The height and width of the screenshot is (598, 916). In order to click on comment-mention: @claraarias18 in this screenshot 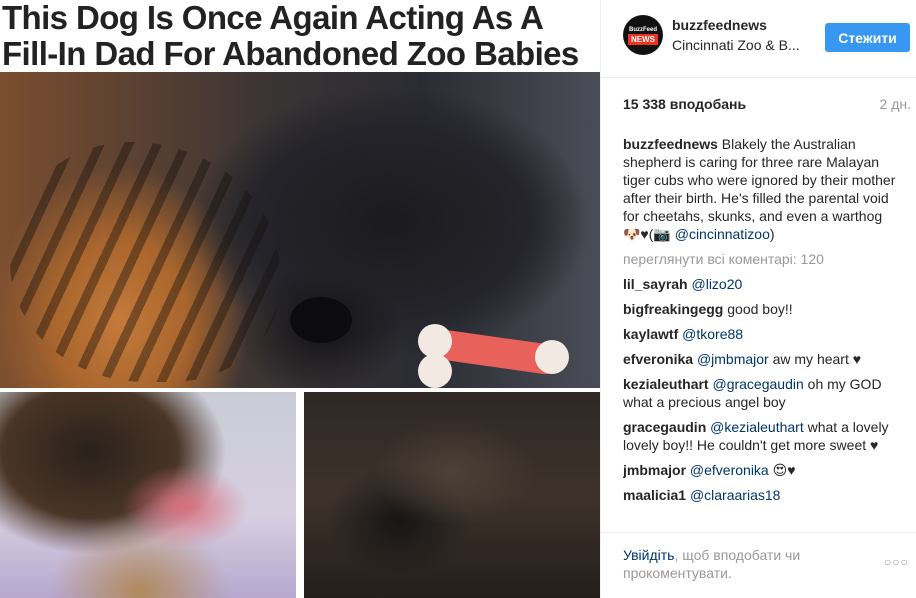, I will do `click(735, 495)`.